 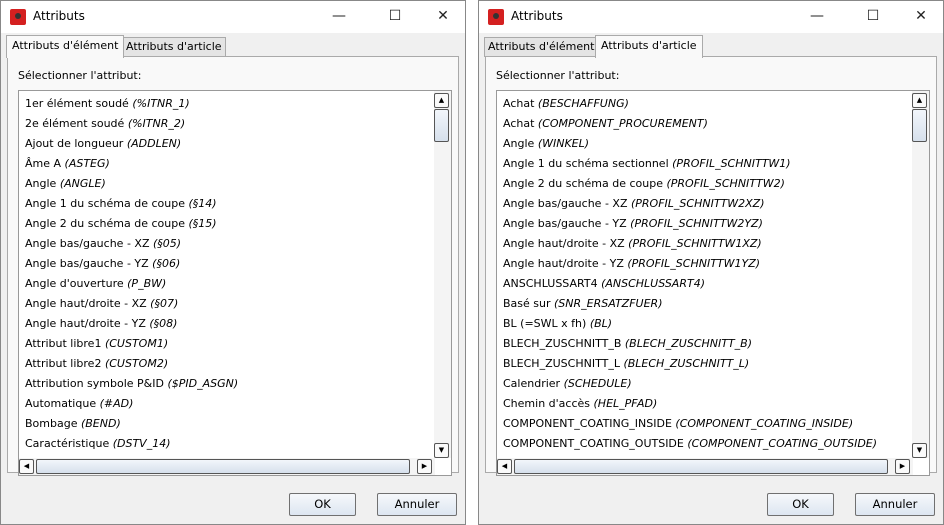 What do you see at coordinates (696, 223) in the screenshot?
I see `attribute-code: (PROFIL_SCHNITTW2YZ)` at bounding box center [696, 223].